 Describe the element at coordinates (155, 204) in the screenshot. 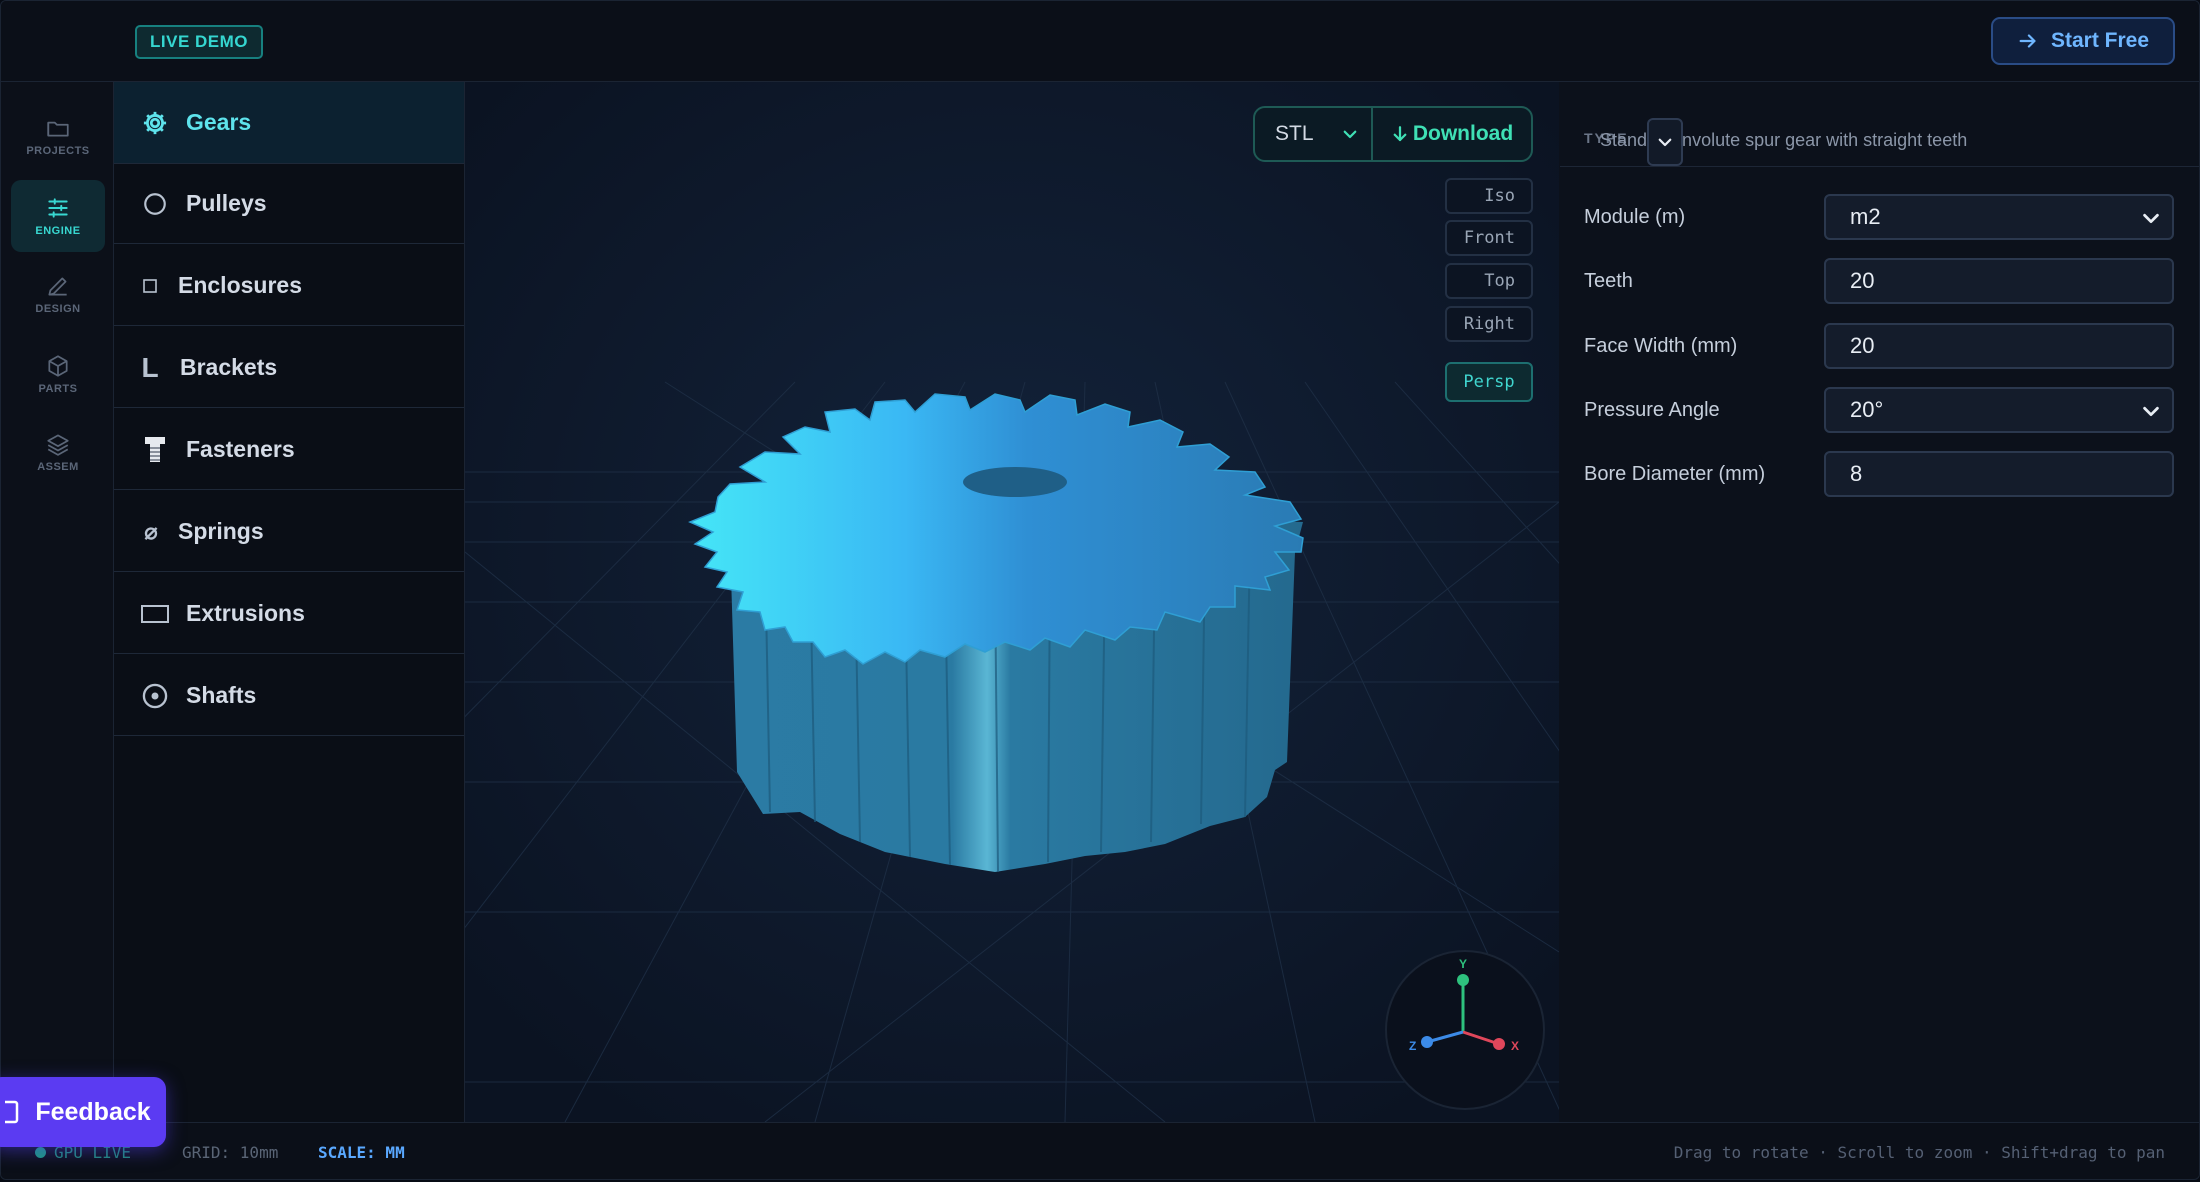

I see `circle-icon` at that location.